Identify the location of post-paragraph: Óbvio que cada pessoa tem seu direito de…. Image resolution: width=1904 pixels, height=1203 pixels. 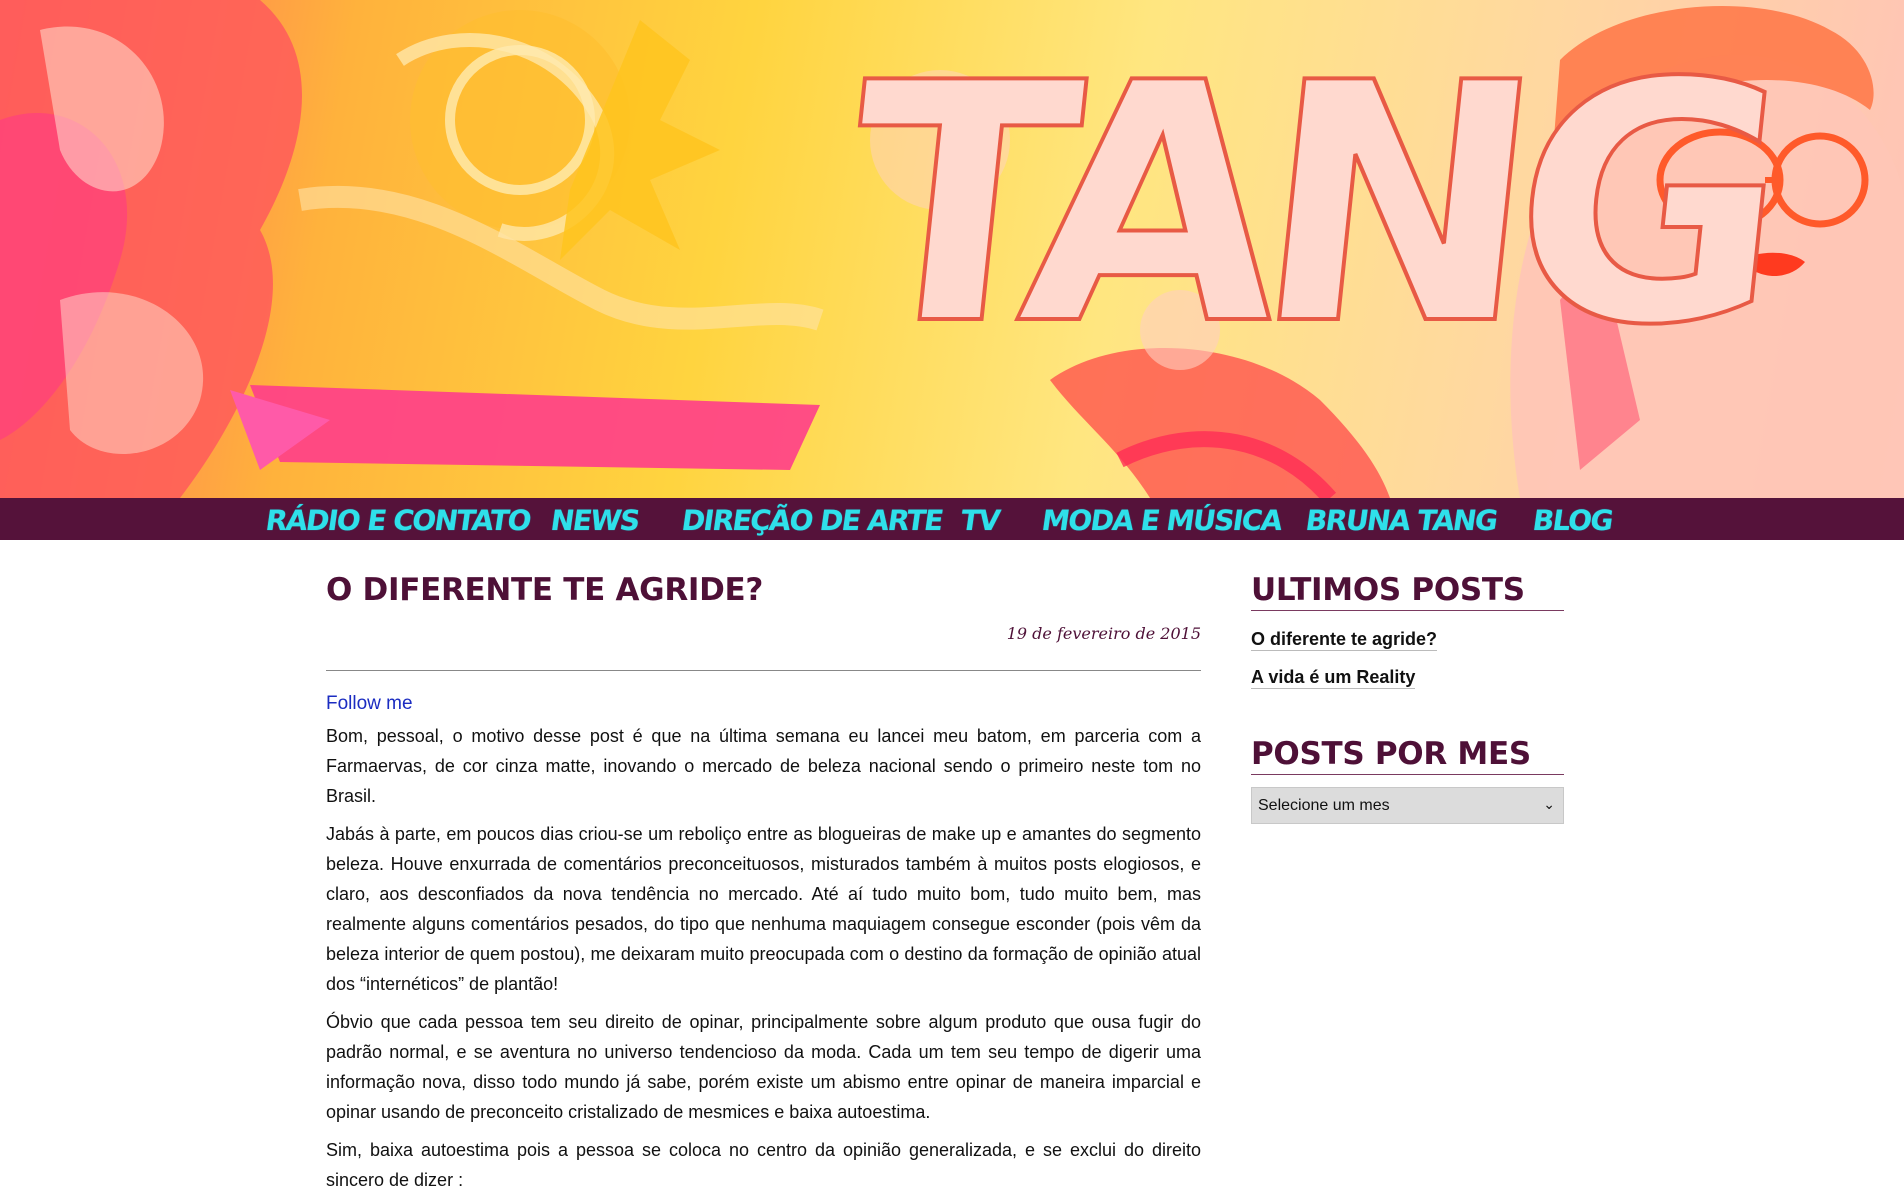
(763, 1067).